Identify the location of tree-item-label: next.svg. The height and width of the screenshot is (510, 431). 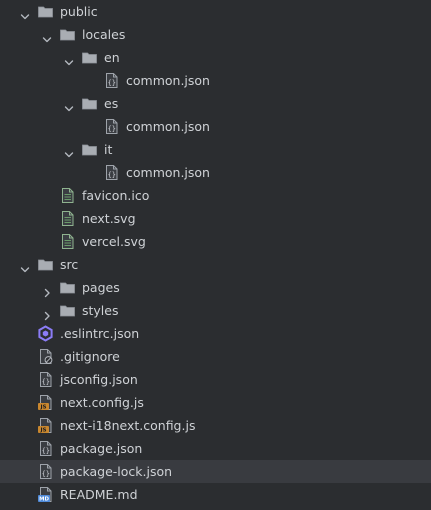
(109, 218).